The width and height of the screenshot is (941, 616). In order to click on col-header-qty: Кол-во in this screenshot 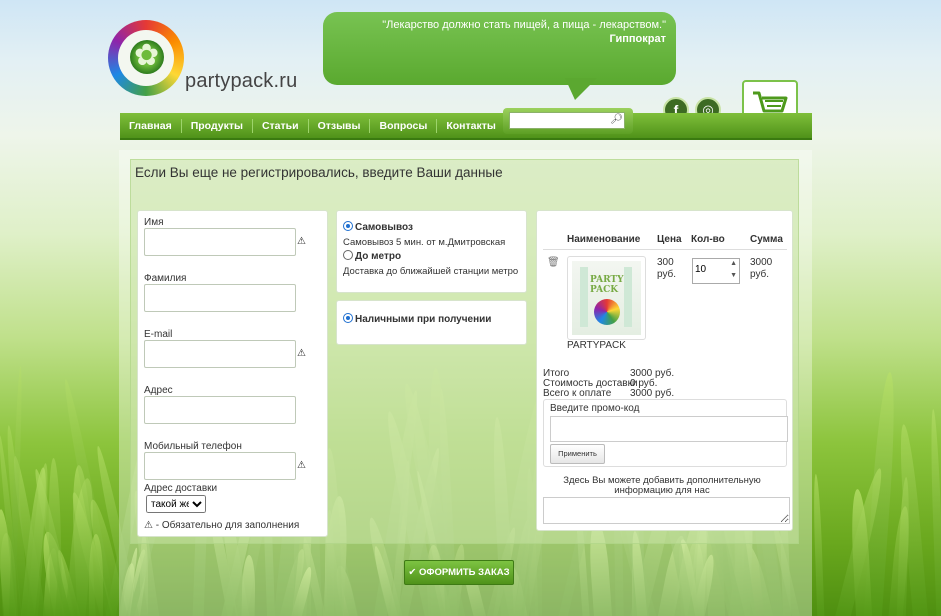, I will do `click(708, 239)`.